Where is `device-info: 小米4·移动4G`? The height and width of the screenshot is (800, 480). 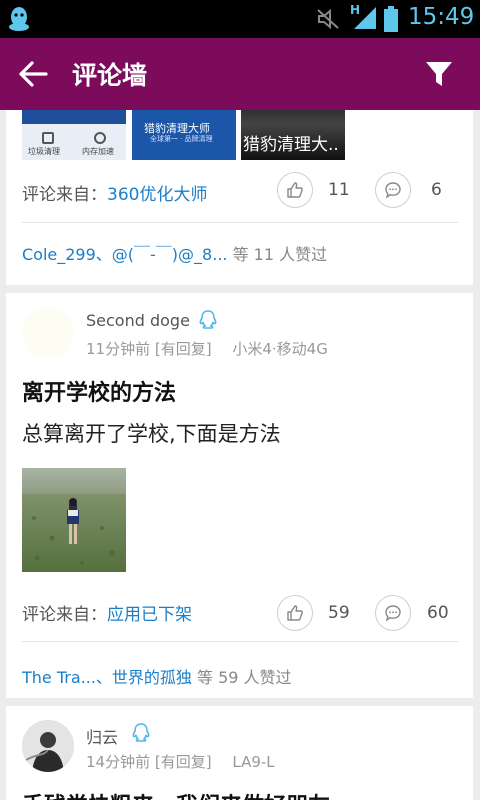
device-info: 小米4·移动4G is located at coordinates (280, 349).